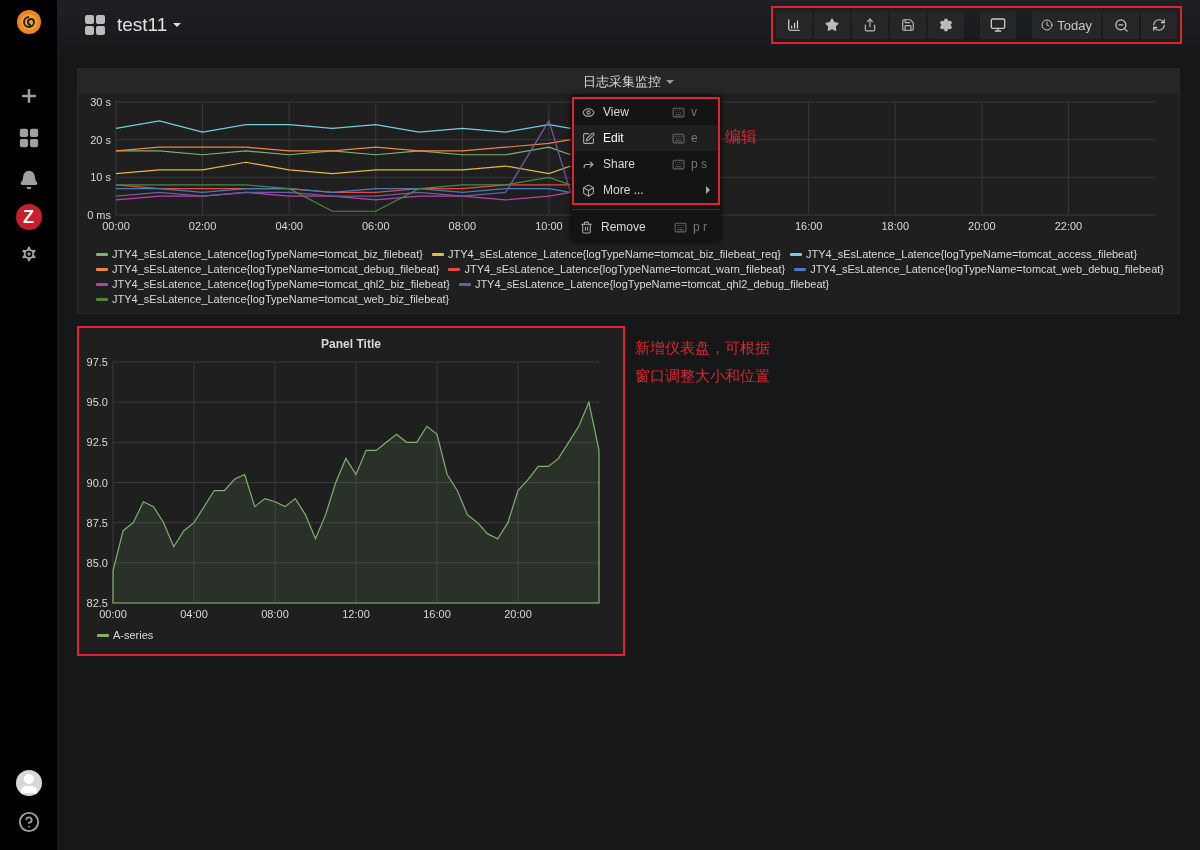 This screenshot has width=1200, height=850. Describe the element at coordinates (28, 180) in the screenshot. I see `bell-icon` at that location.